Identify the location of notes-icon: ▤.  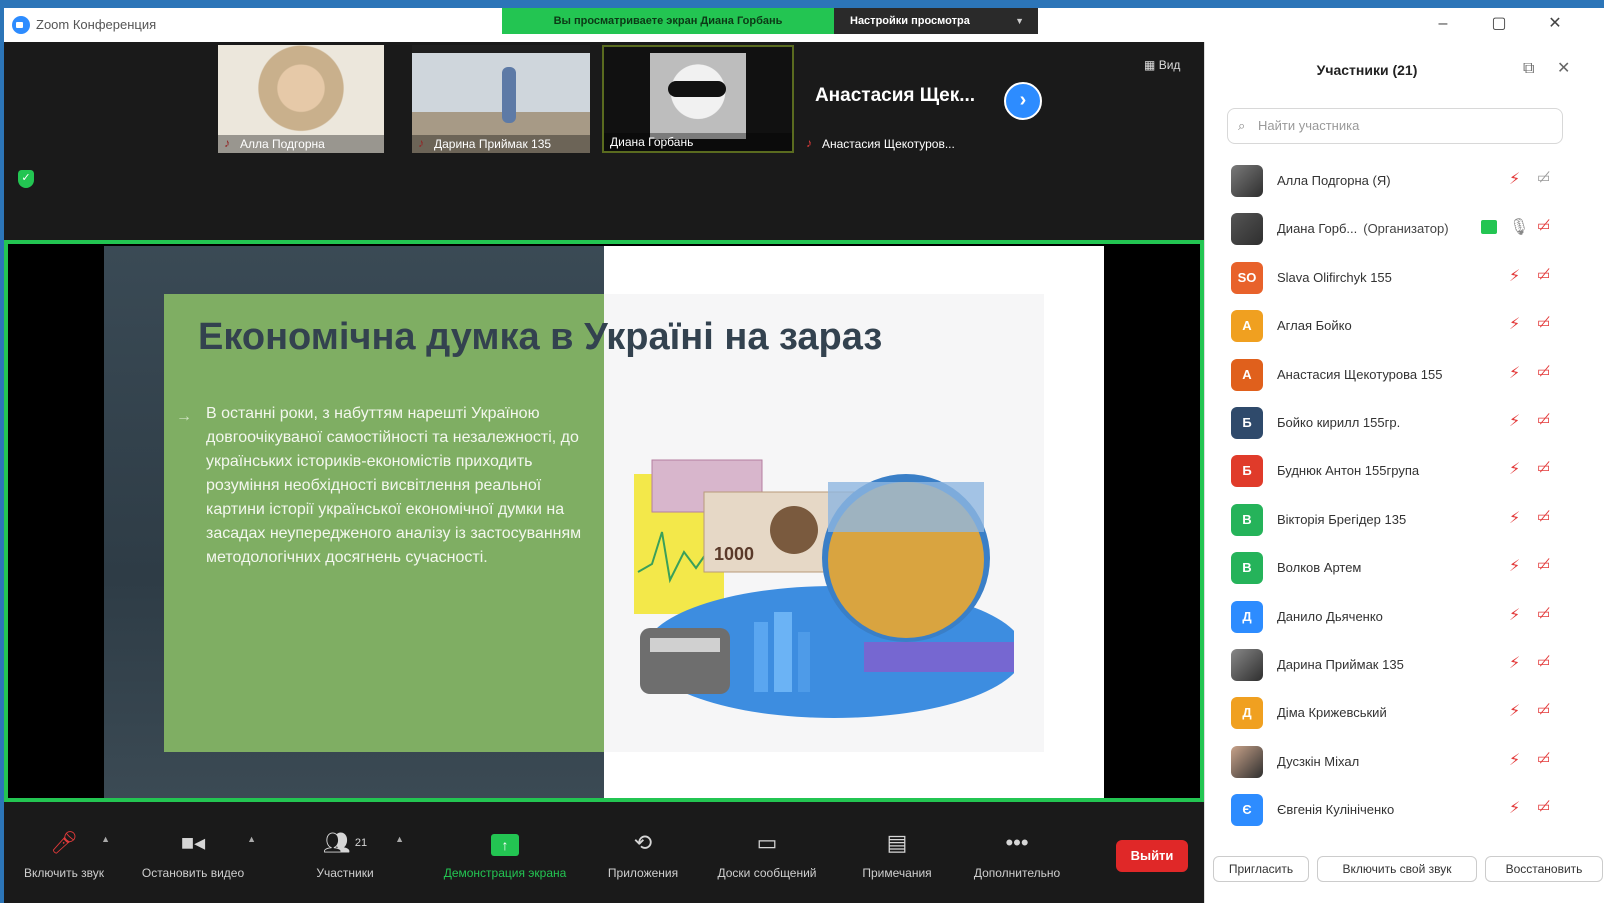
(897, 842).